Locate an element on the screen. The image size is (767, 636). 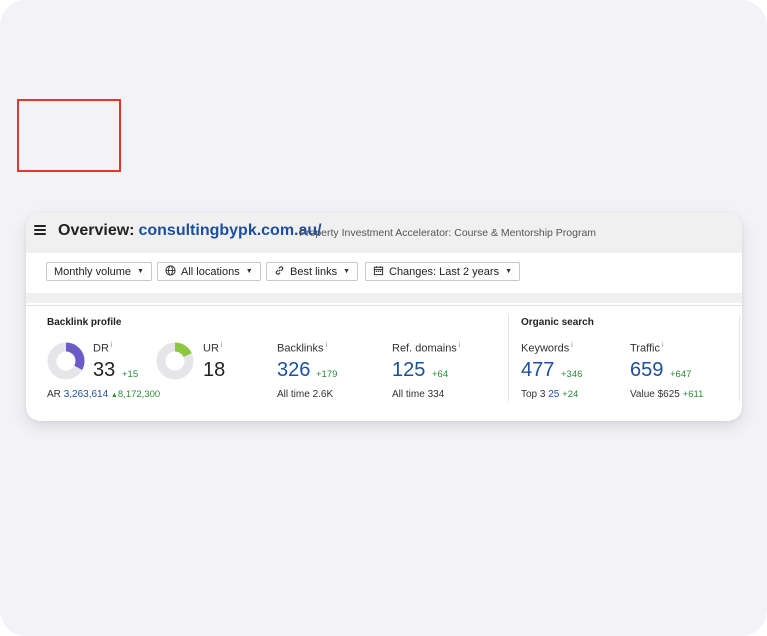
backlinks-alltime-value: 2.6K is located at coordinates (323, 394).